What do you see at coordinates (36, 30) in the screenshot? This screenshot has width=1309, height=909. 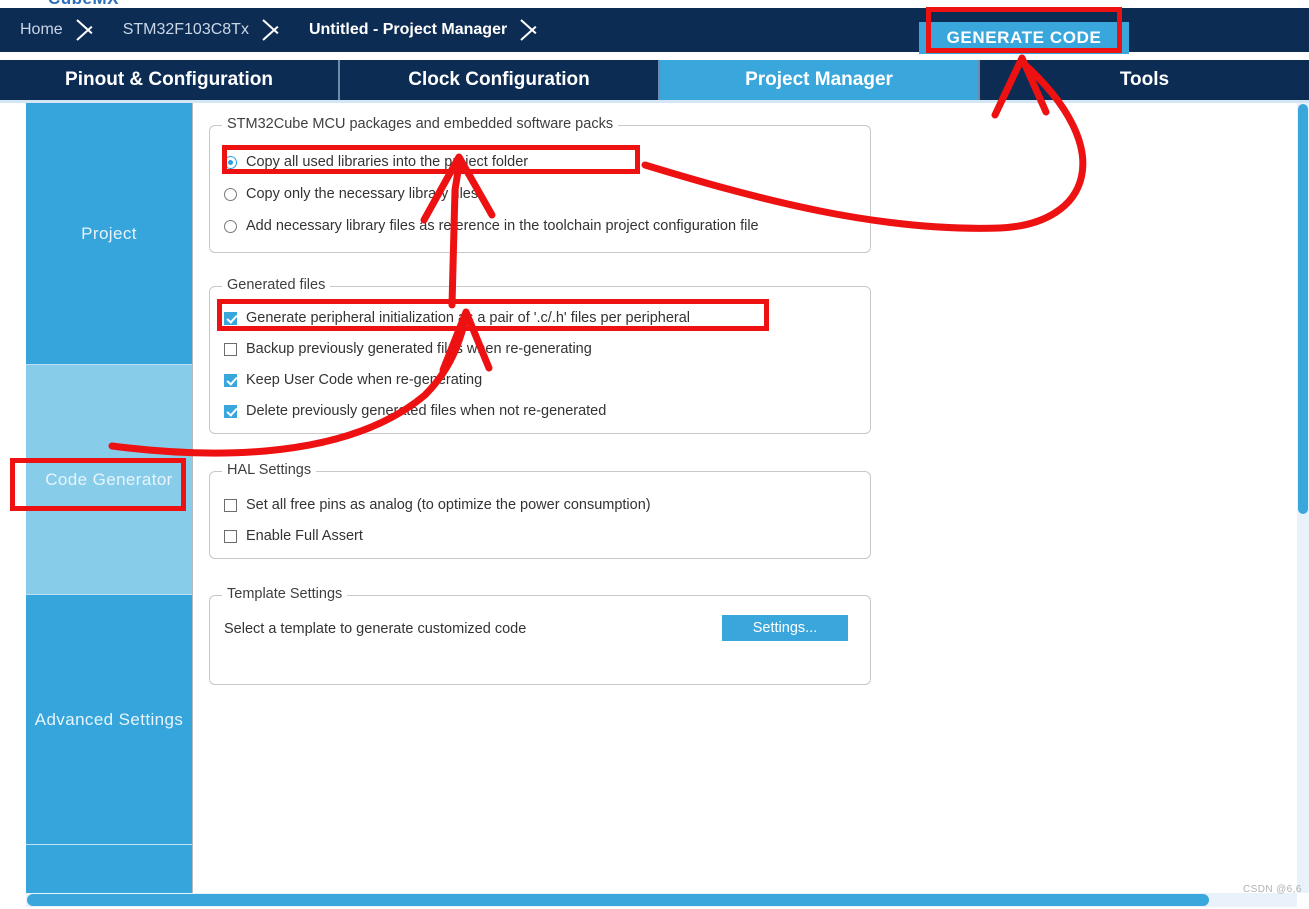 I see `breadcrumb-item-home: Home` at bounding box center [36, 30].